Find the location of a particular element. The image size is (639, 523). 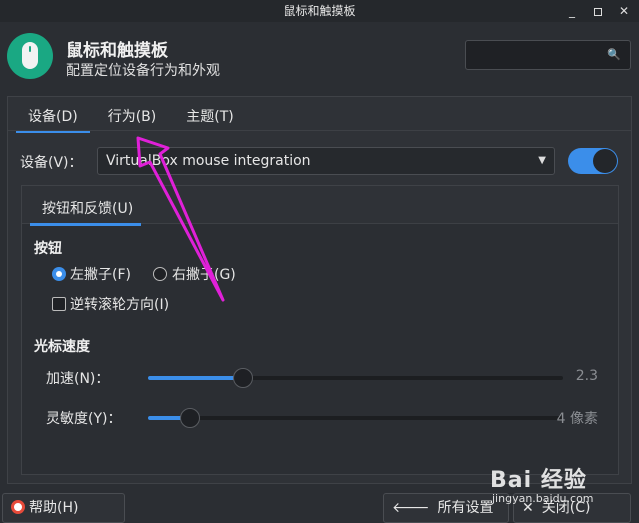

baidu-watermark: Bai 经验 jingyan.baidu.com is located at coordinates (560, 482).